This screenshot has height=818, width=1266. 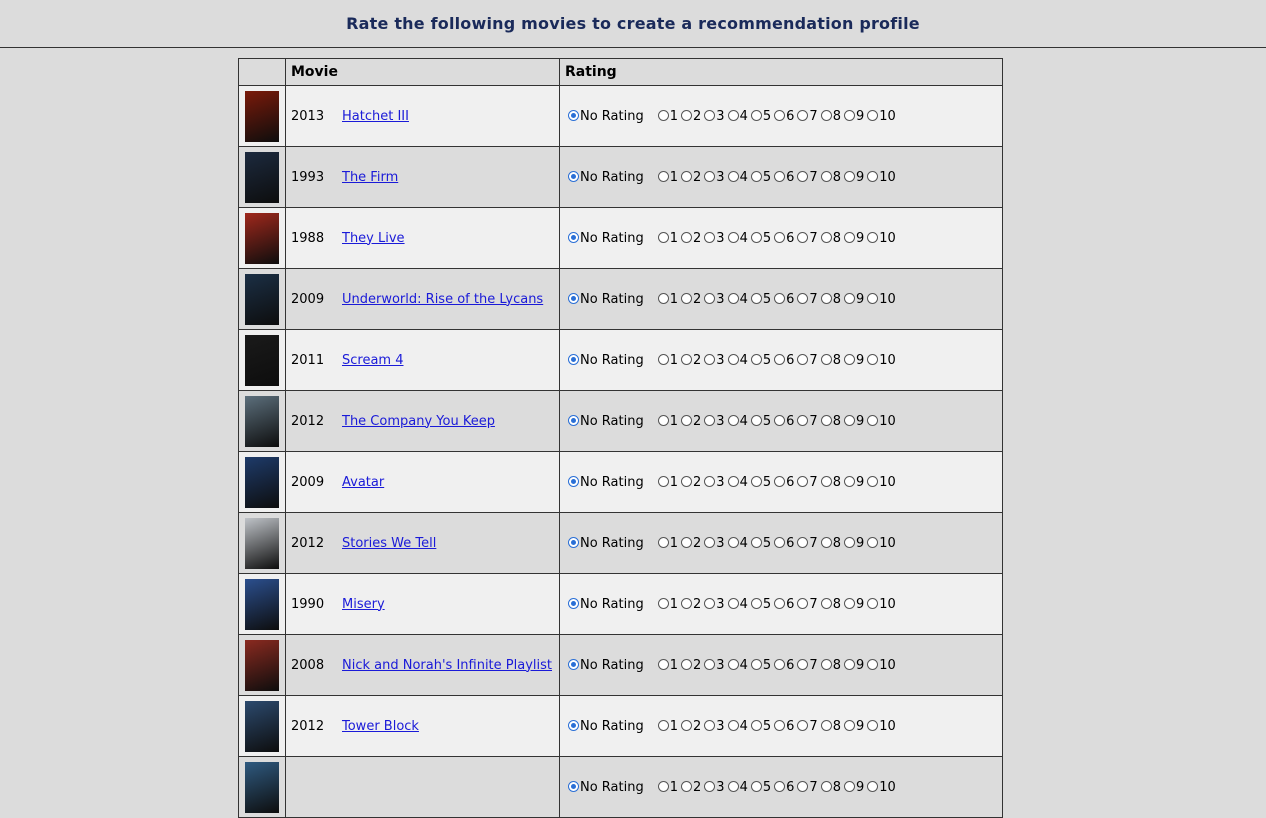 I want to click on movie-title-link: They Live, so click(x=373, y=238).